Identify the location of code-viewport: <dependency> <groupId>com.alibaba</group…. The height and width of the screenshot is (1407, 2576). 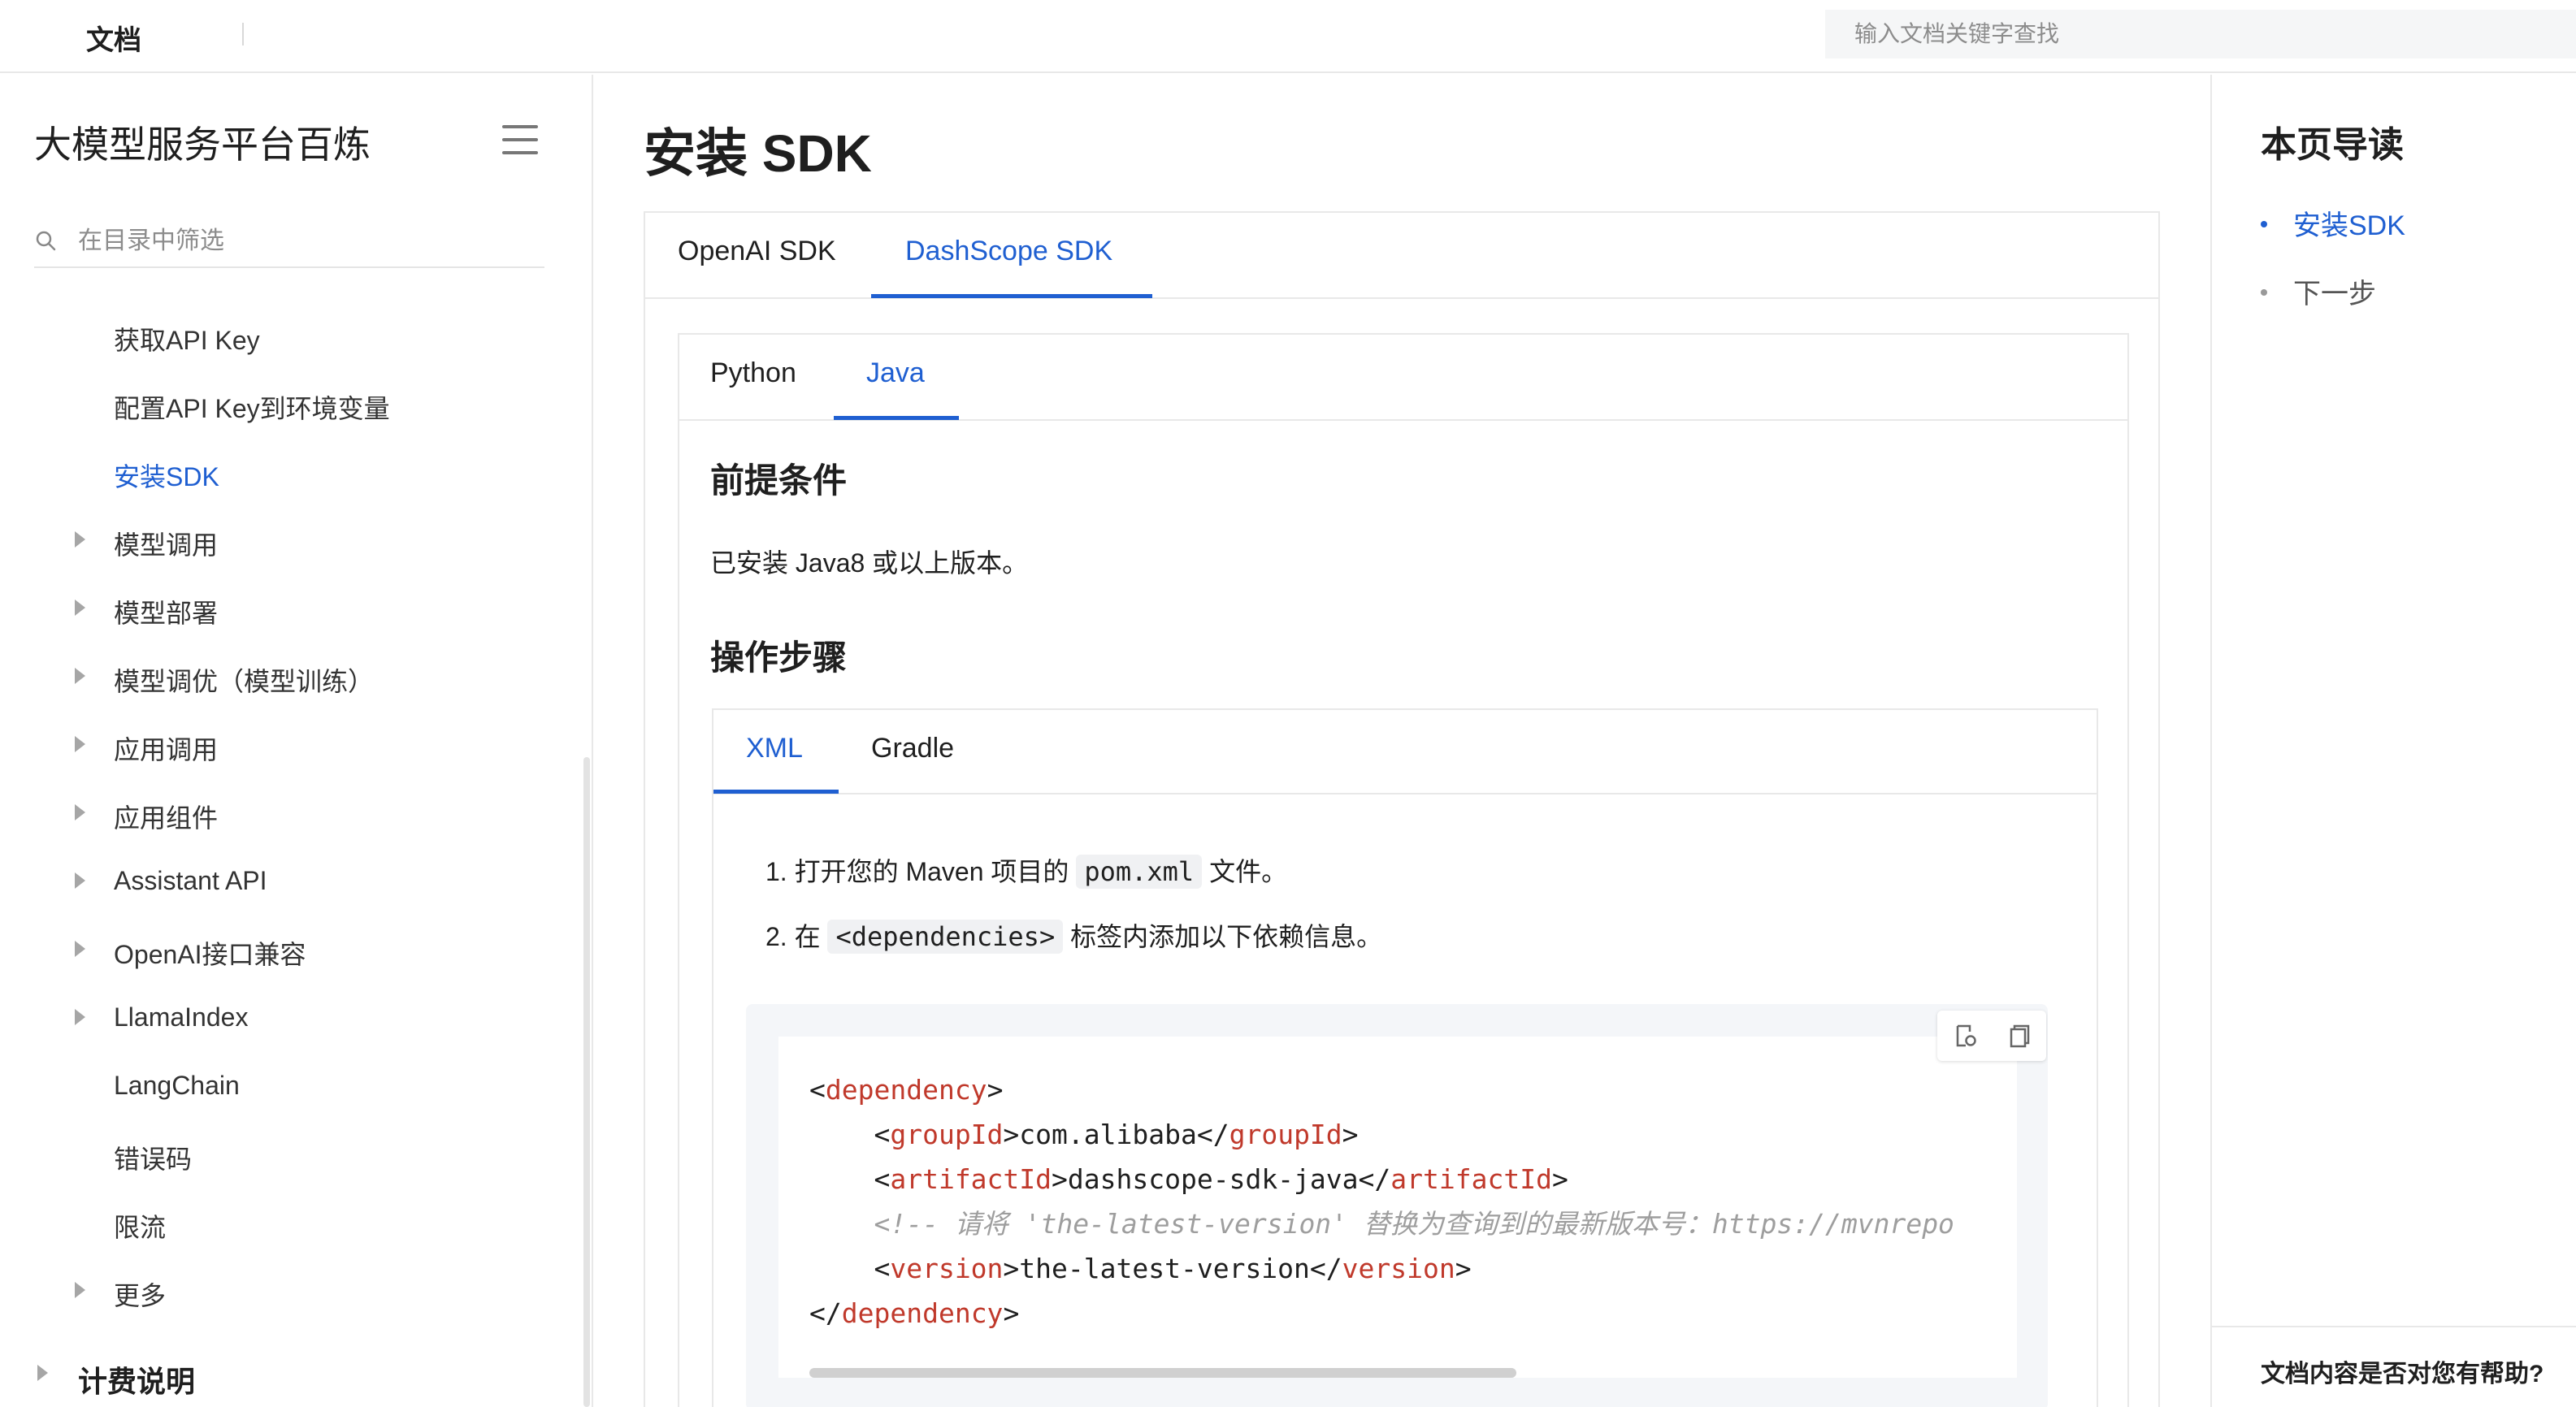
(1397, 1207).